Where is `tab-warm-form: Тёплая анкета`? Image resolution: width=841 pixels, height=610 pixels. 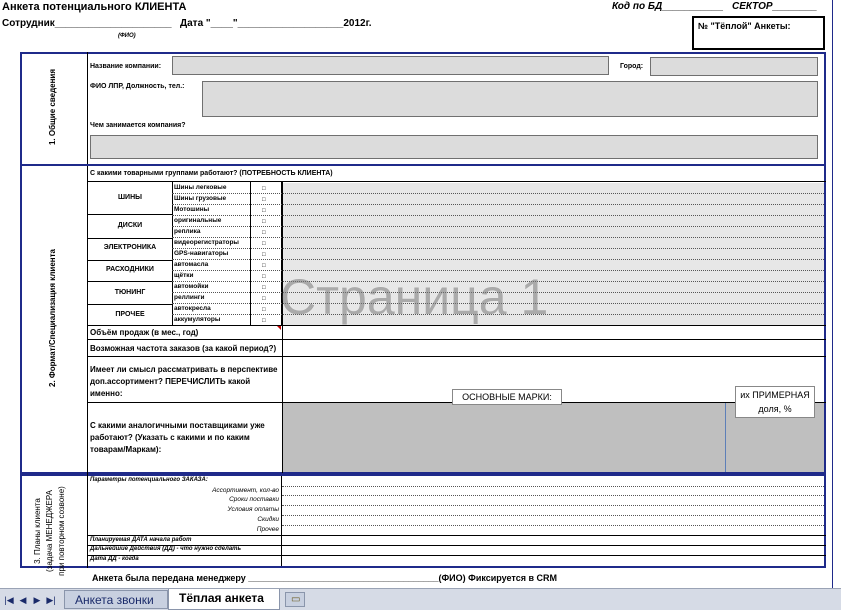
tab-warm-form: Тёплая анкета is located at coordinates (224, 599).